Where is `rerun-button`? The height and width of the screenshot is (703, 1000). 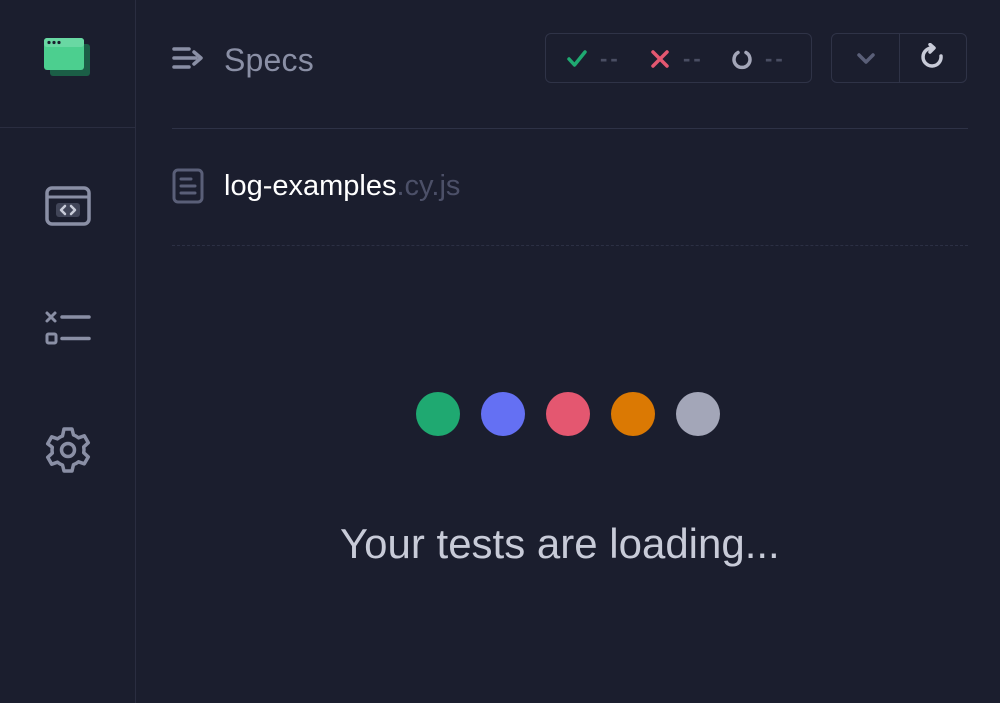
rerun-button is located at coordinates (932, 58).